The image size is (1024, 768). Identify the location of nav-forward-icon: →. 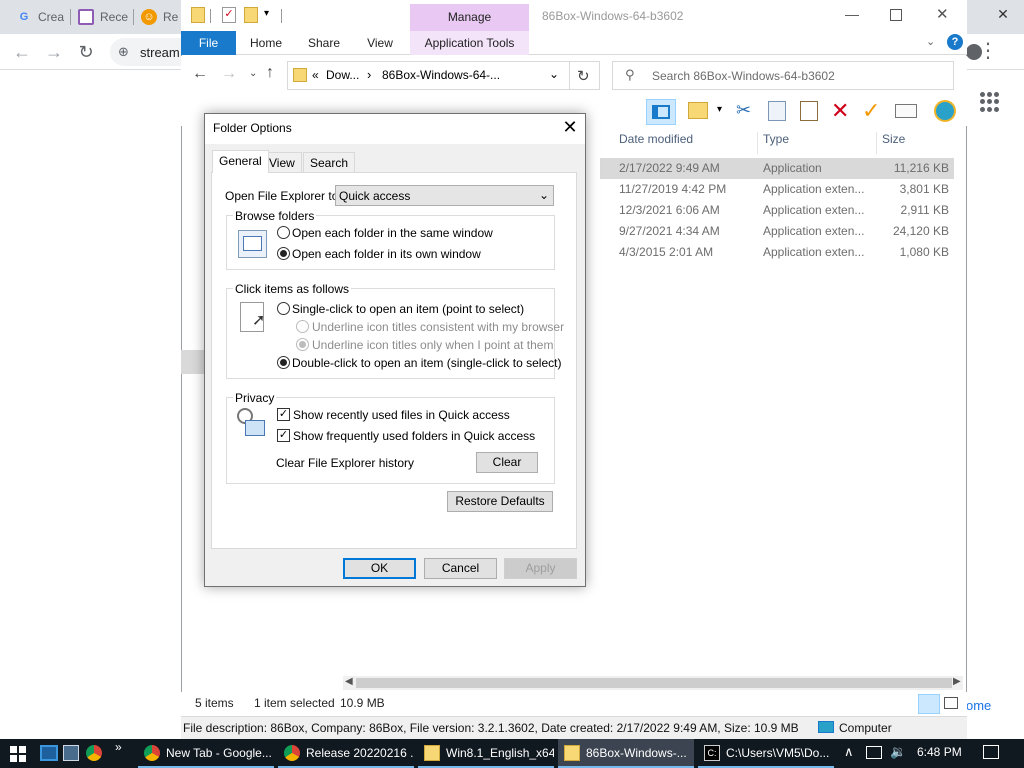
(229, 74).